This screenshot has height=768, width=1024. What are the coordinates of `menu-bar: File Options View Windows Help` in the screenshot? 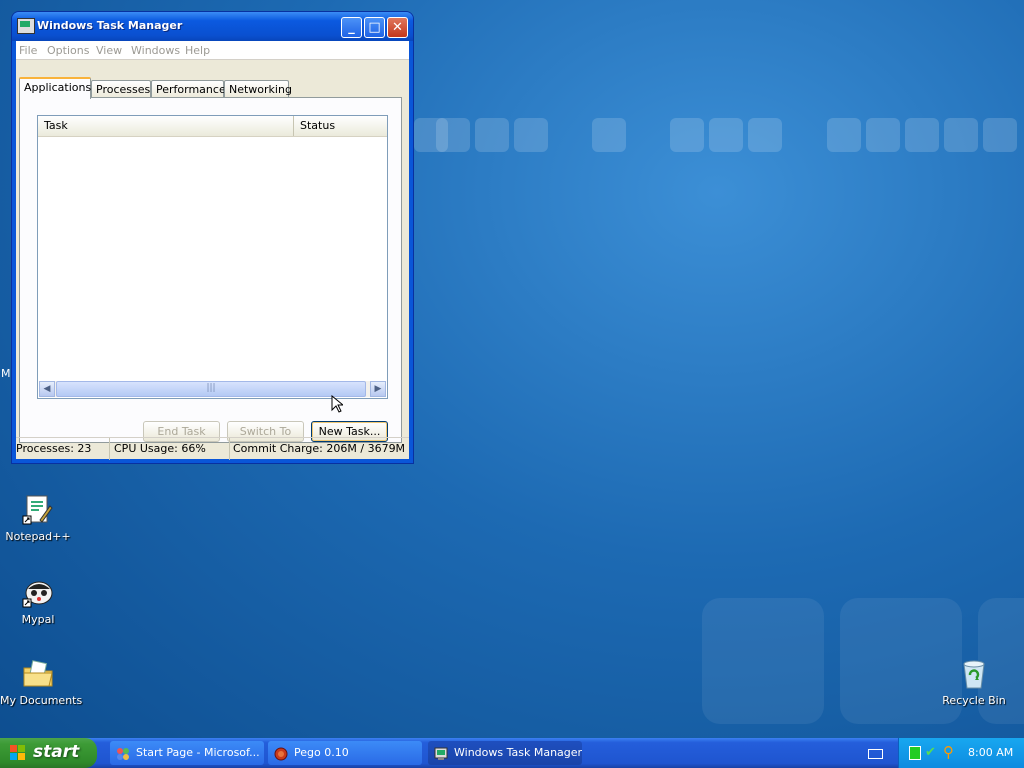 It's located at (212, 50).